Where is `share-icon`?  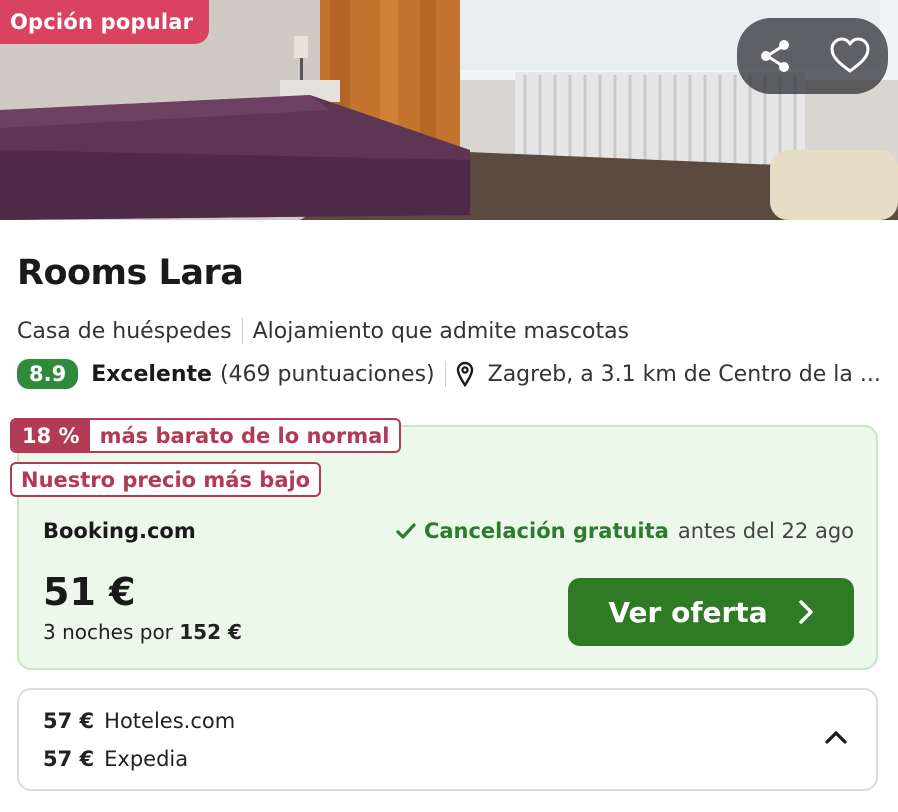
share-icon is located at coordinates (774, 56).